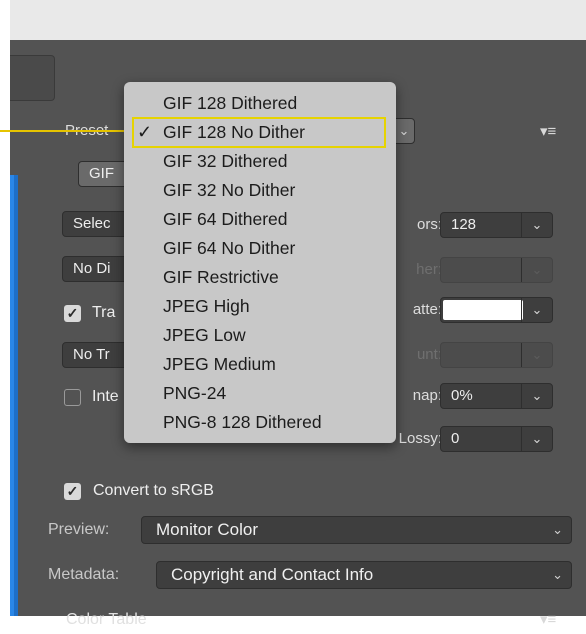  Describe the element at coordinates (548, 131) in the screenshot. I see `panel-menu-icon: ▾≡` at that location.